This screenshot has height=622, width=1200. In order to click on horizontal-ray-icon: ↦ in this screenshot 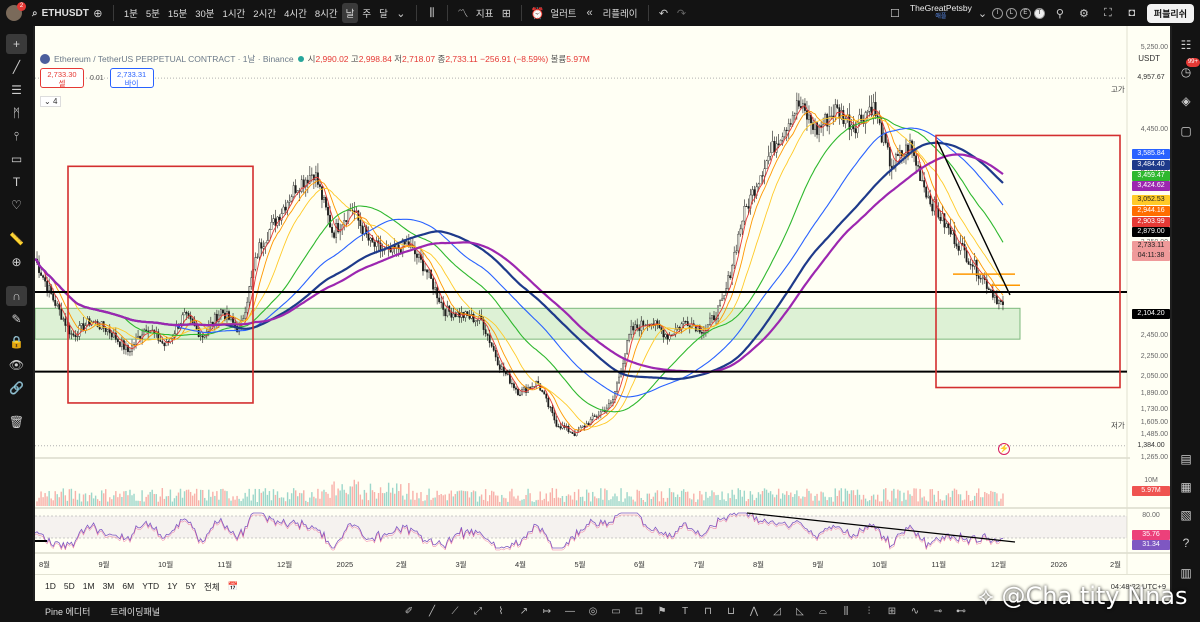, I will do `click(547, 611)`.